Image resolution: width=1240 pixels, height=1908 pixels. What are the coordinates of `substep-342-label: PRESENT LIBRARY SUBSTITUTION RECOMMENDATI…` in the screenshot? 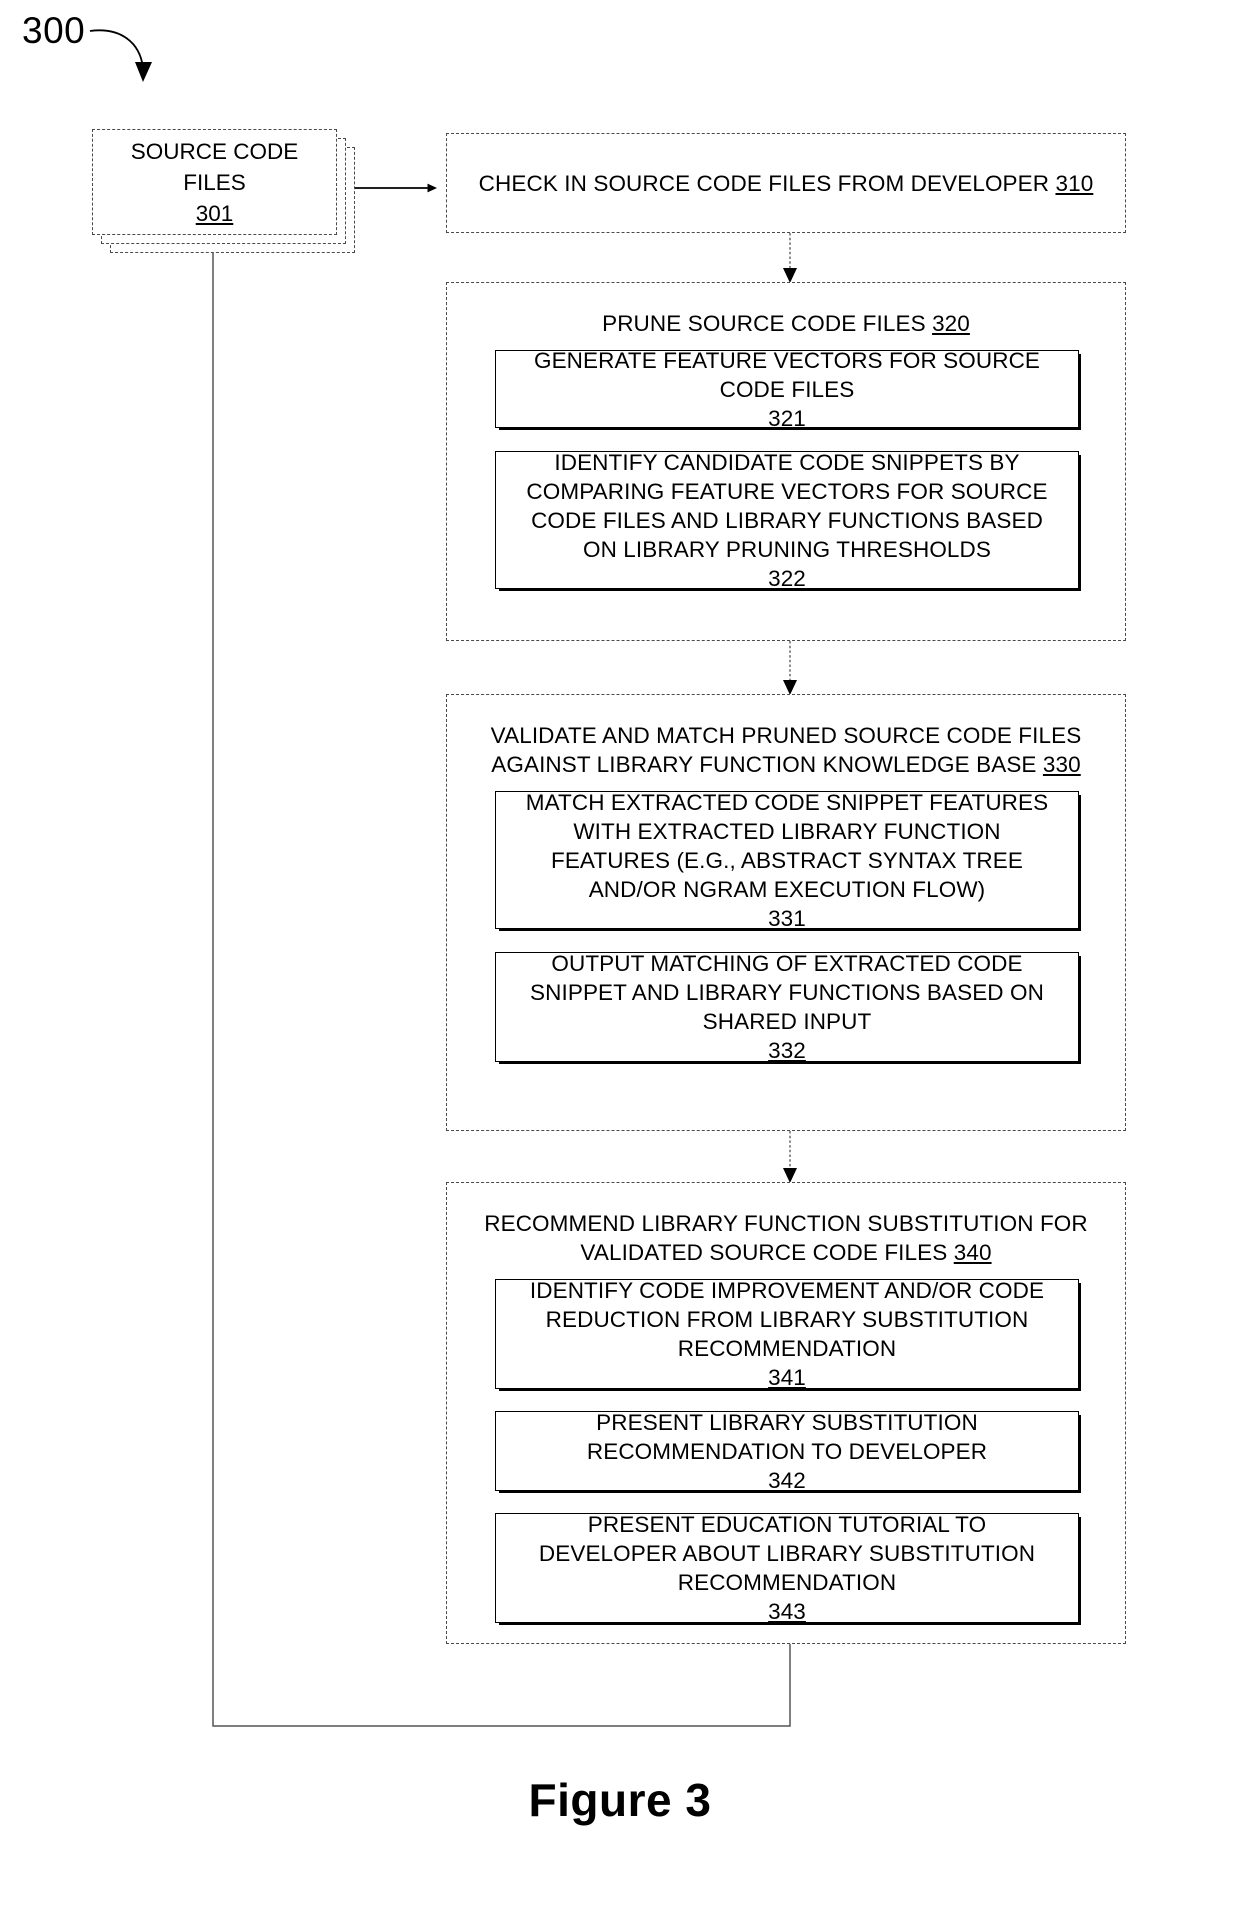 It's located at (787, 1451).